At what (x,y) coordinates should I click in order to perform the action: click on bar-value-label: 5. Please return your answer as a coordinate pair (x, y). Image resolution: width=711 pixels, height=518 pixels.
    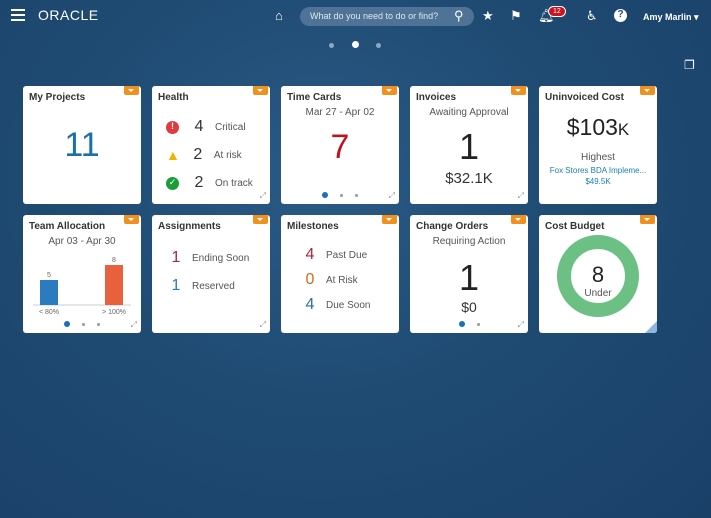
    Looking at the image, I should click on (49, 275).